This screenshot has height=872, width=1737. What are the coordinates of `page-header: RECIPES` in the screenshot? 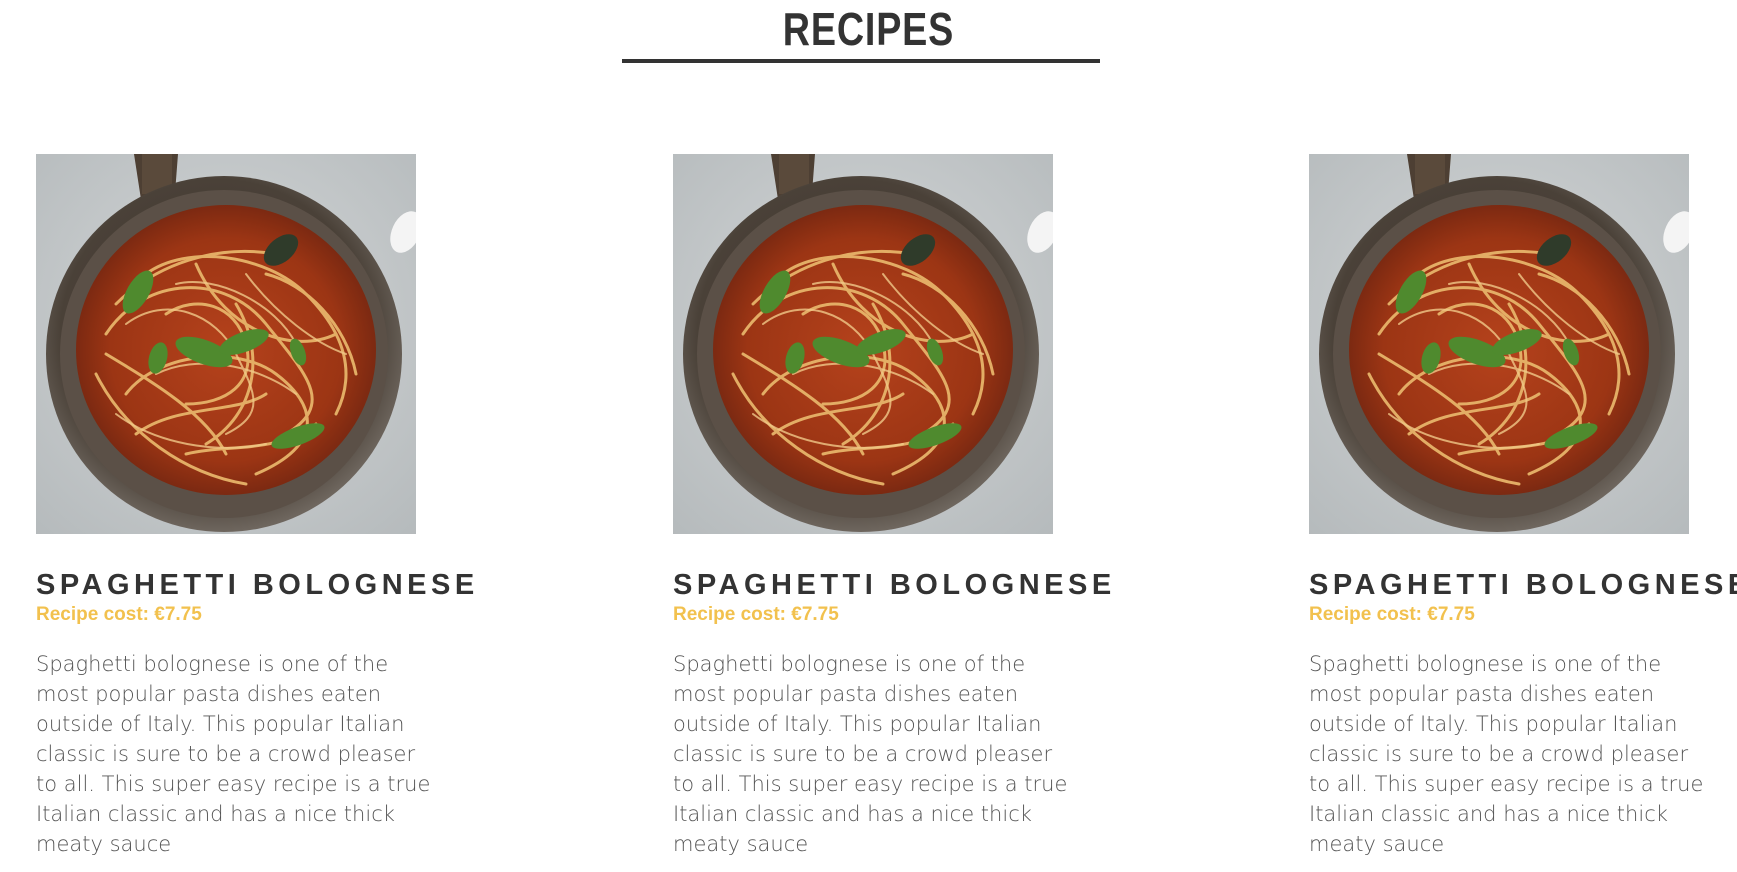 It's located at (868, 27).